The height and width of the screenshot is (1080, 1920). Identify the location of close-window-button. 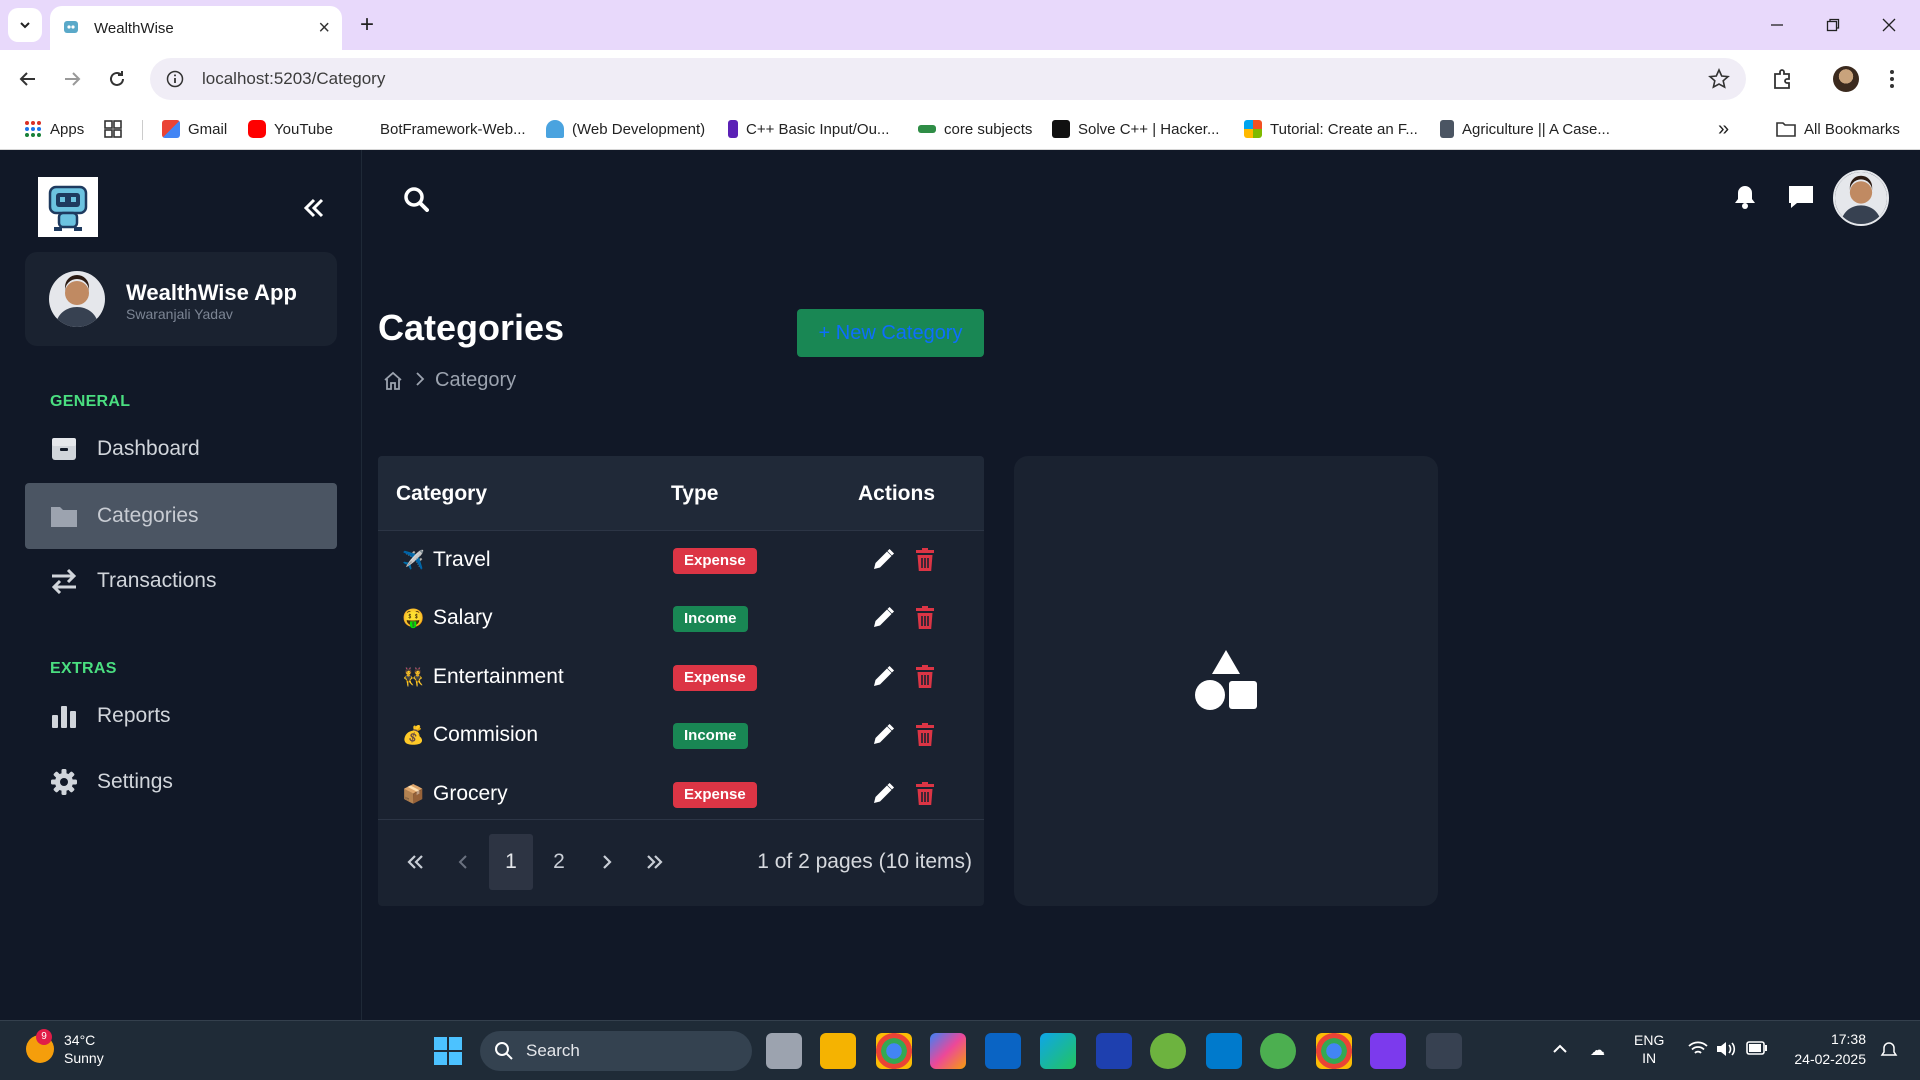
(1889, 25).